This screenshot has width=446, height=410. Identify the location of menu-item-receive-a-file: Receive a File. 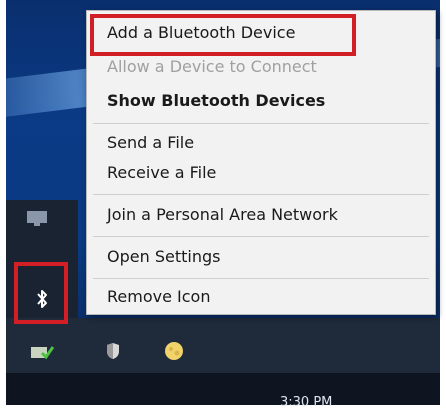
(161, 172).